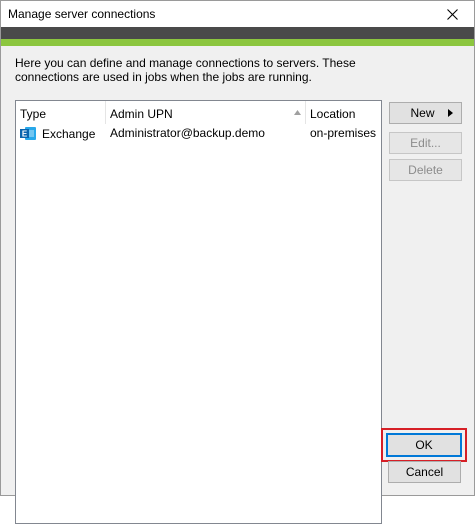 Image resolution: width=475 pixels, height=524 pixels. What do you see at coordinates (82, 14) in the screenshot?
I see `window-title: Manage server connections` at bounding box center [82, 14].